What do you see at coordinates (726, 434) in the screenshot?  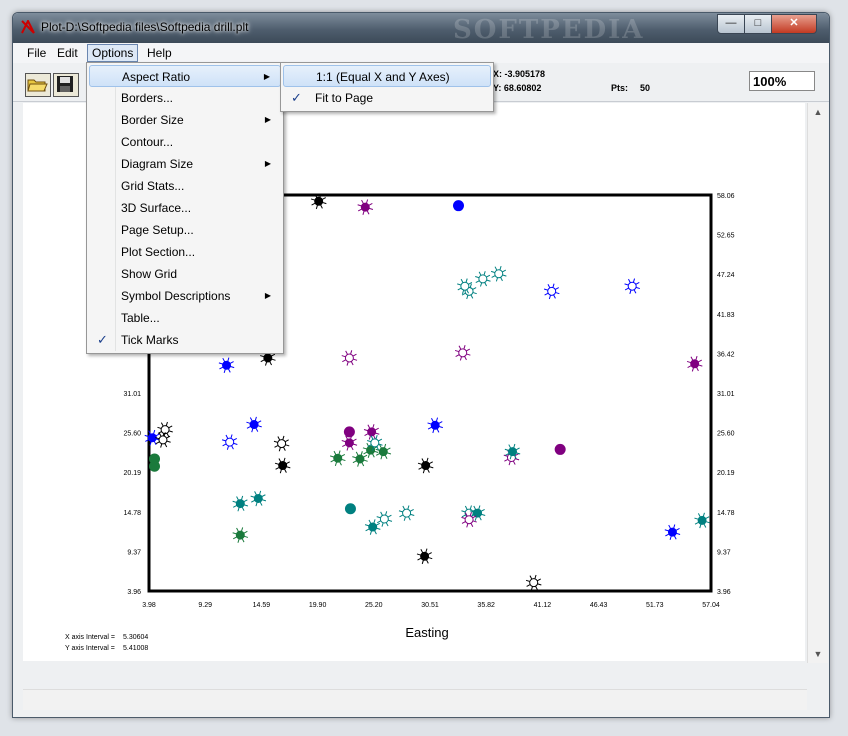 I see `y-tick-label-right: 25.60` at bounding box center [726, 434].